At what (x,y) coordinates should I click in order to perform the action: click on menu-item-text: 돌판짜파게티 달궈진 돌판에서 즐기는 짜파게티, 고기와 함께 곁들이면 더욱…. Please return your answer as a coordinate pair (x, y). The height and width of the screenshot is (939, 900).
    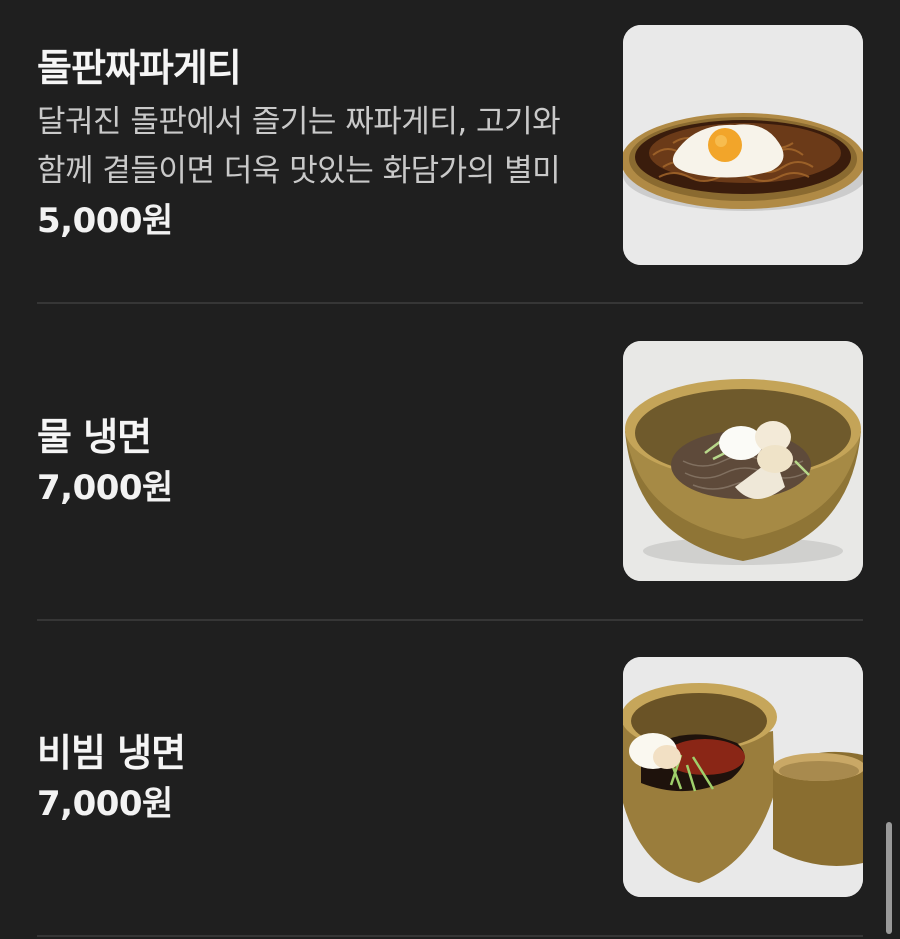
    Looking at the image, I should click on (317, 144).